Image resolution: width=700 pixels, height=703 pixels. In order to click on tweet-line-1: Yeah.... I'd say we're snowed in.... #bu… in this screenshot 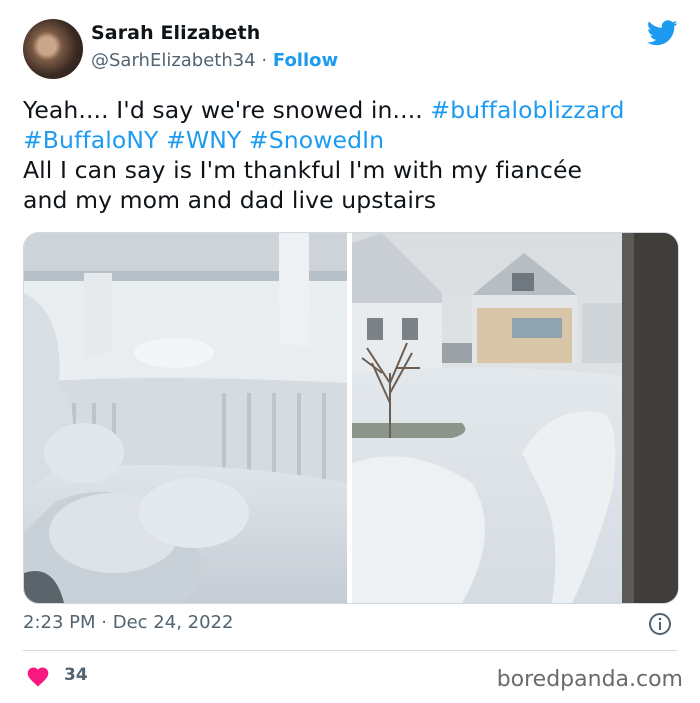, I will do `click(353, 110)`.